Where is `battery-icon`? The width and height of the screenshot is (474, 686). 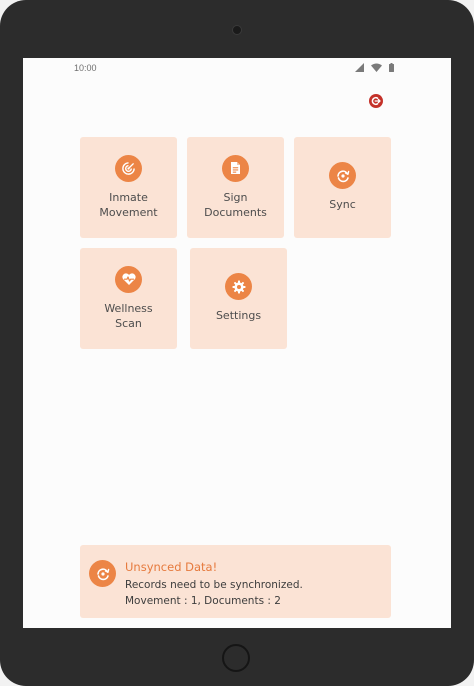 battery-icon is located at coordinates (391, 67).